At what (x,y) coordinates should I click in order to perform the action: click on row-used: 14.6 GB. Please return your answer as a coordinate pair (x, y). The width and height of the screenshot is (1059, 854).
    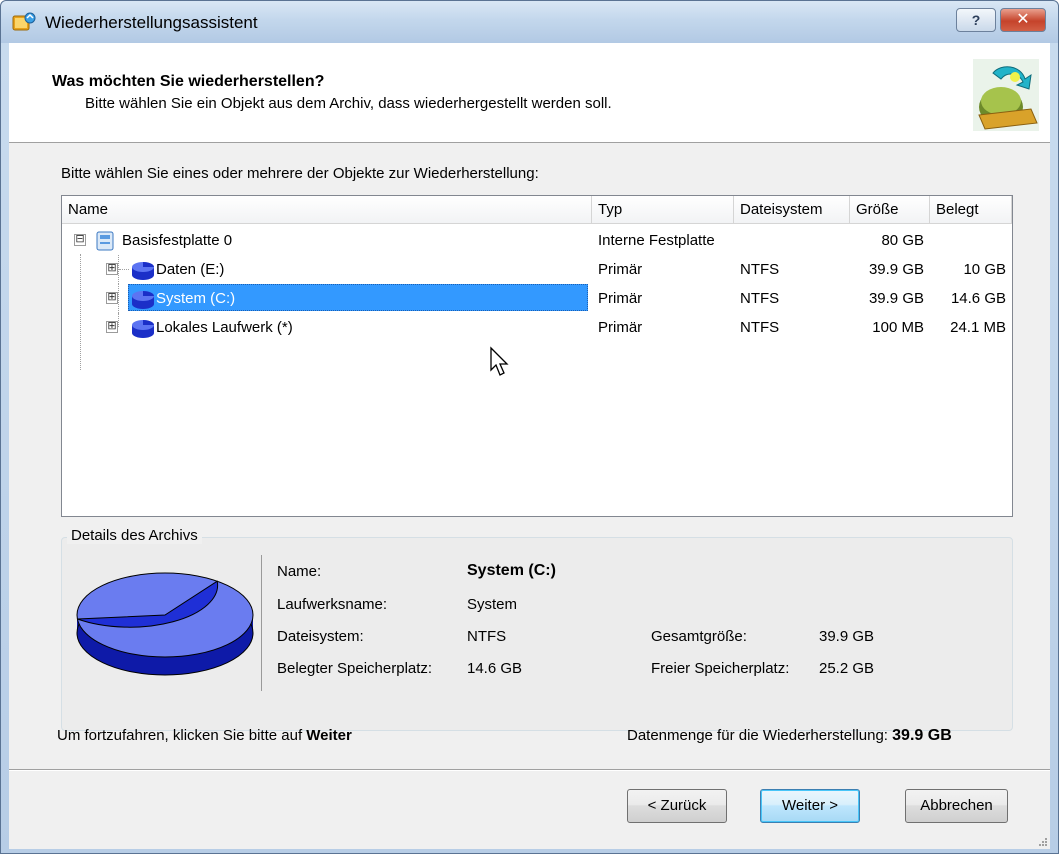
    Looking at the image, I should click on (978, 298).